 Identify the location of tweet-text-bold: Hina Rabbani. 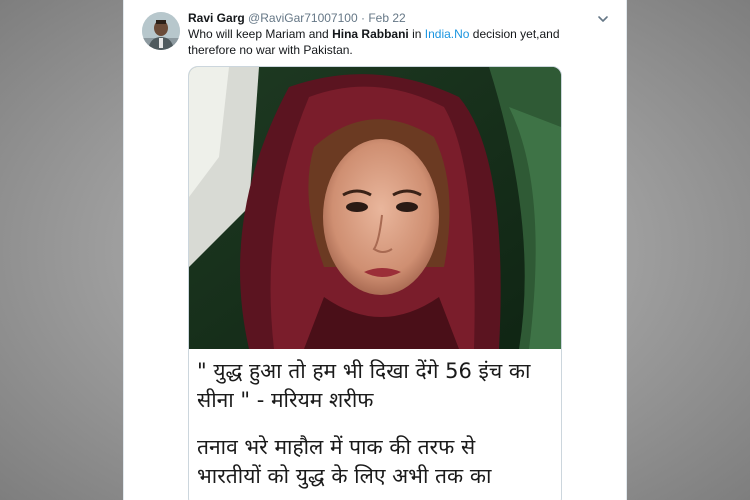
(370, 34).